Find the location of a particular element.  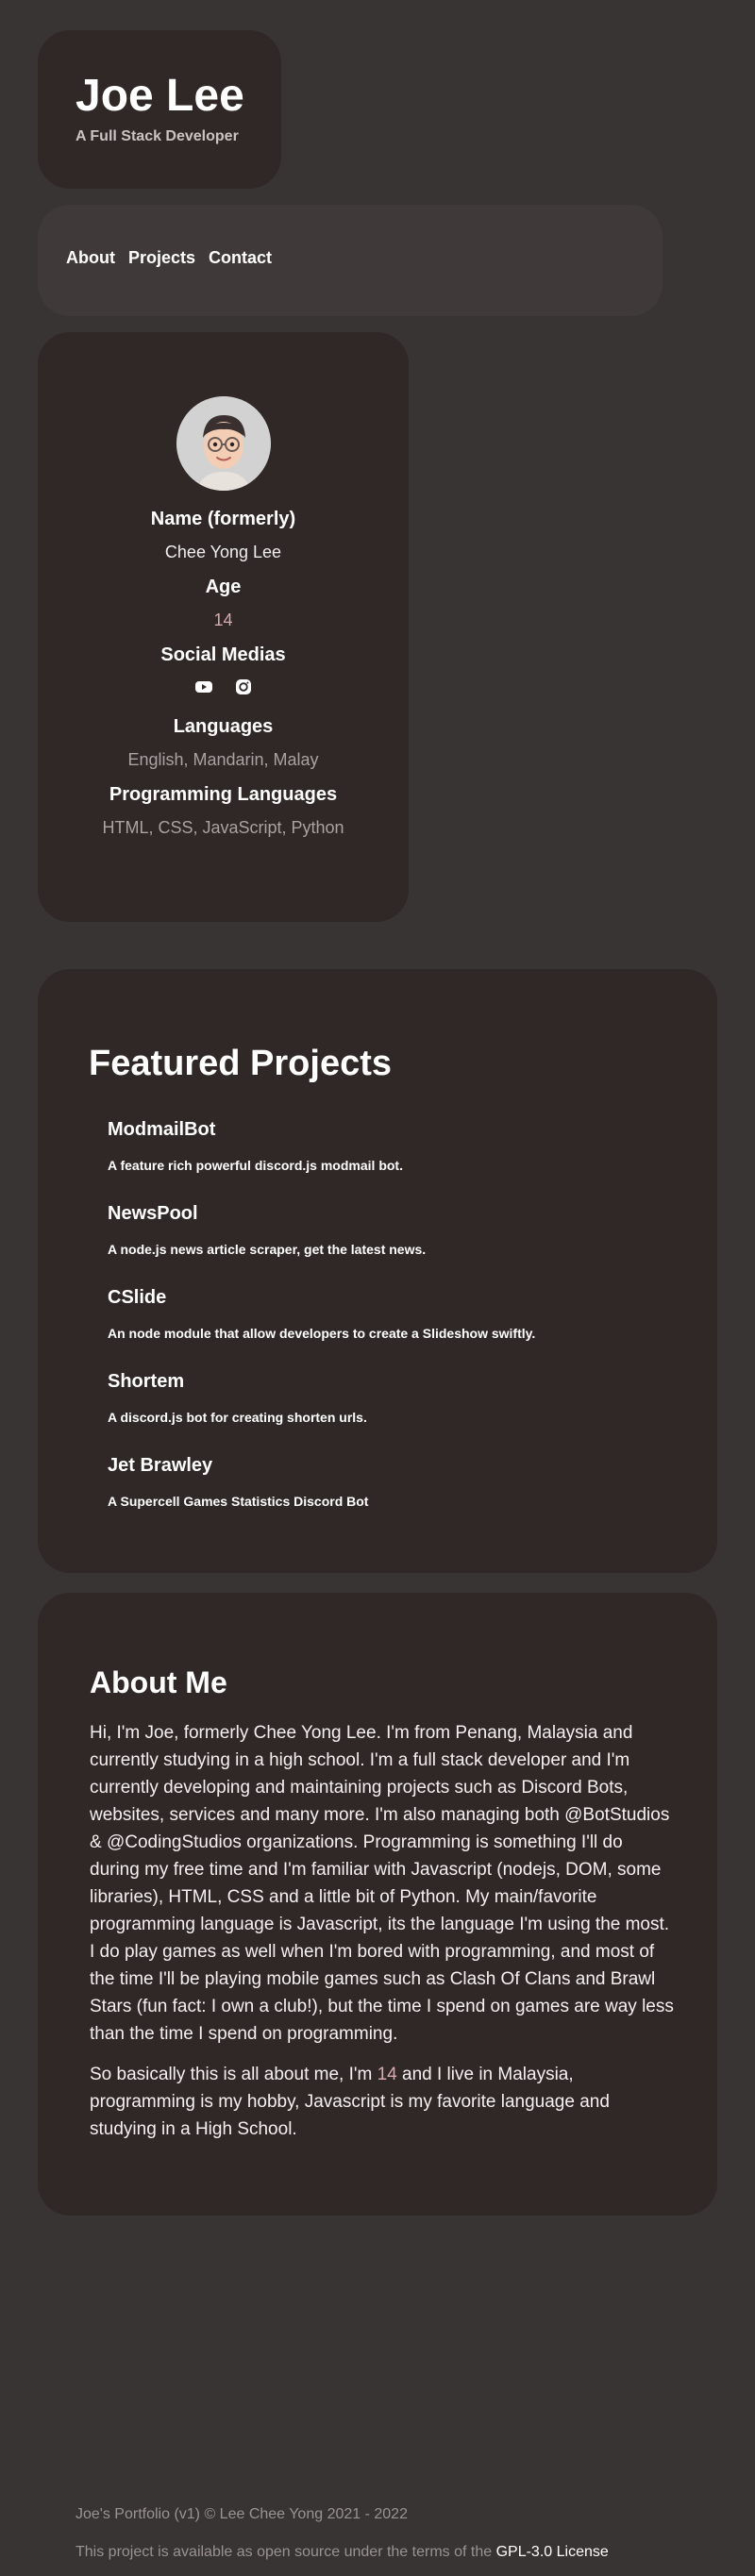

site-title: Joe Lee is located at coordinates (160, 96).